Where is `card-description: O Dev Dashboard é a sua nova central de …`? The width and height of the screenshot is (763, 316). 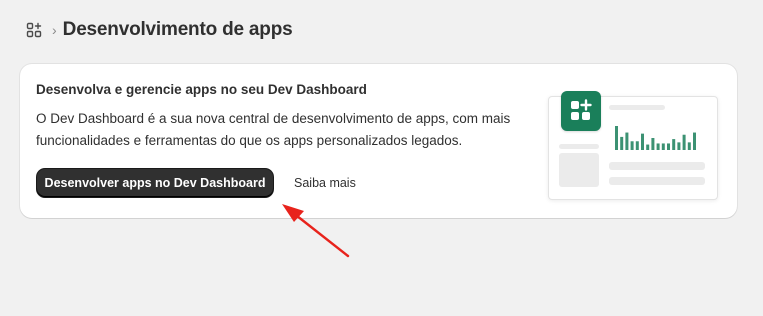 card-description: O Dev Dashboard é a sua nova central de … is located at coordinates (273, 129).